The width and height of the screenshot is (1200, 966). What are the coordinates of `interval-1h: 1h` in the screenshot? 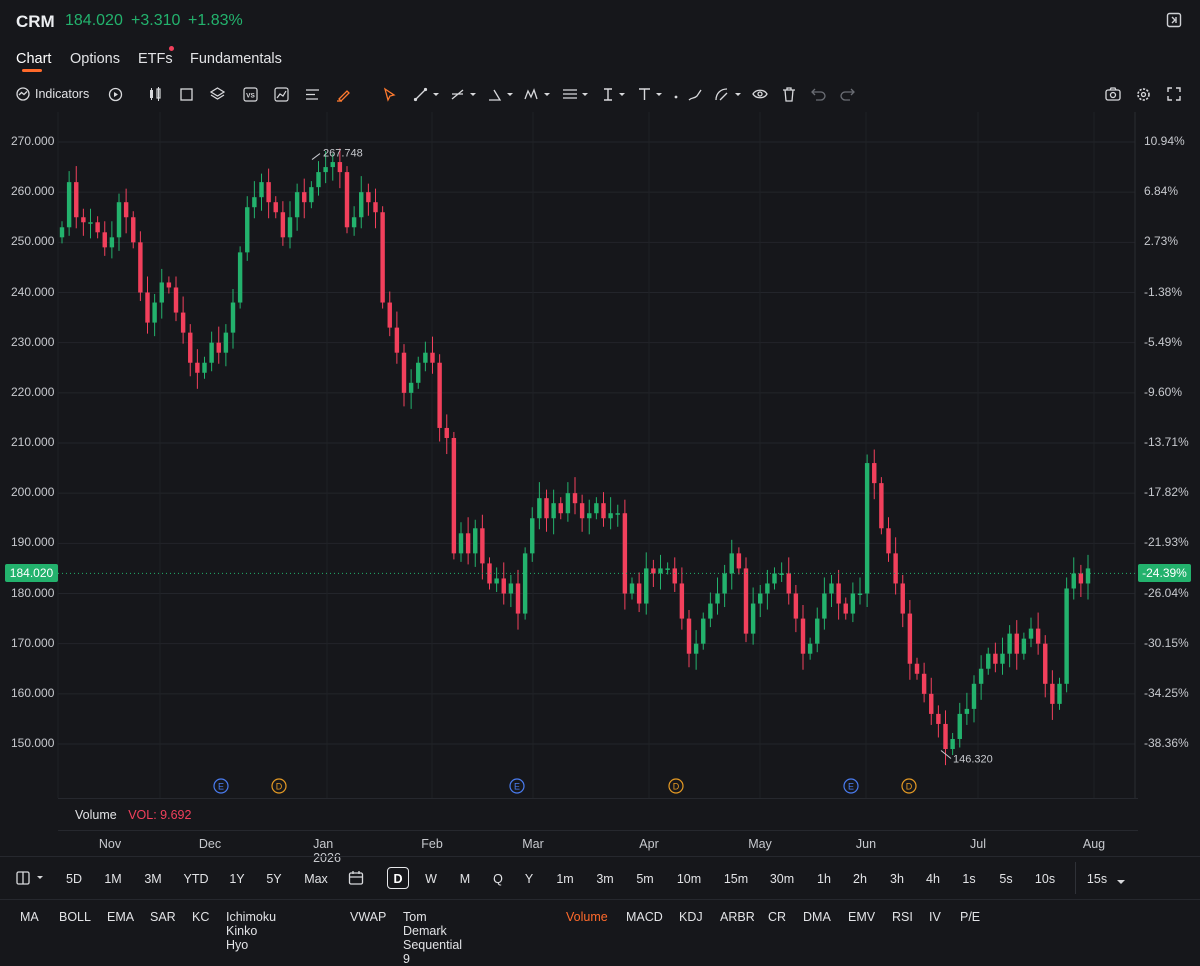 It's located at (824, 879).